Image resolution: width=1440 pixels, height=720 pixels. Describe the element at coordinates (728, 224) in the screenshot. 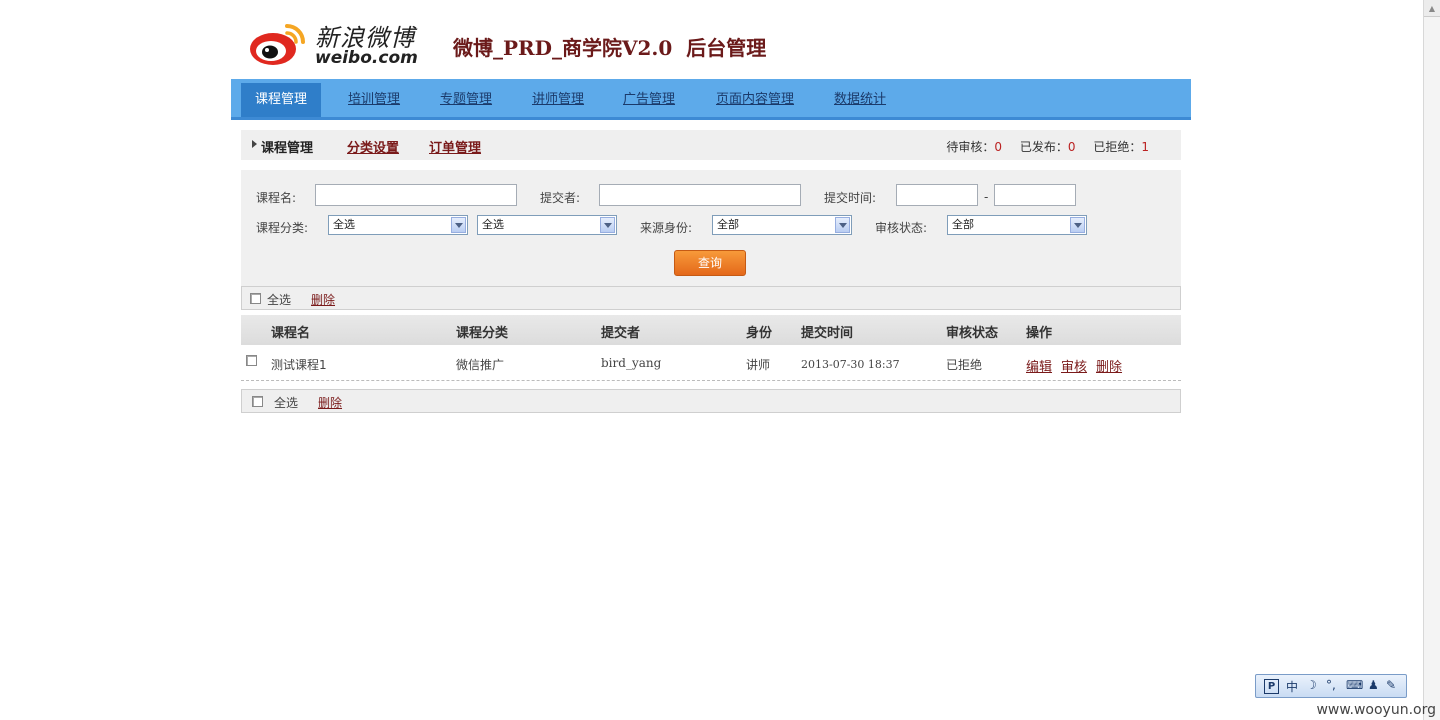

I see `source-value: 全部` at that location.